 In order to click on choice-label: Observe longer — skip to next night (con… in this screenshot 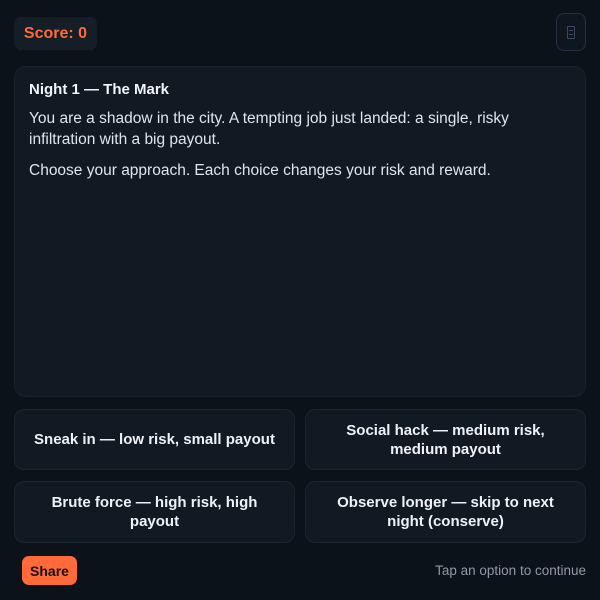, I will do `click(445, 512)`.